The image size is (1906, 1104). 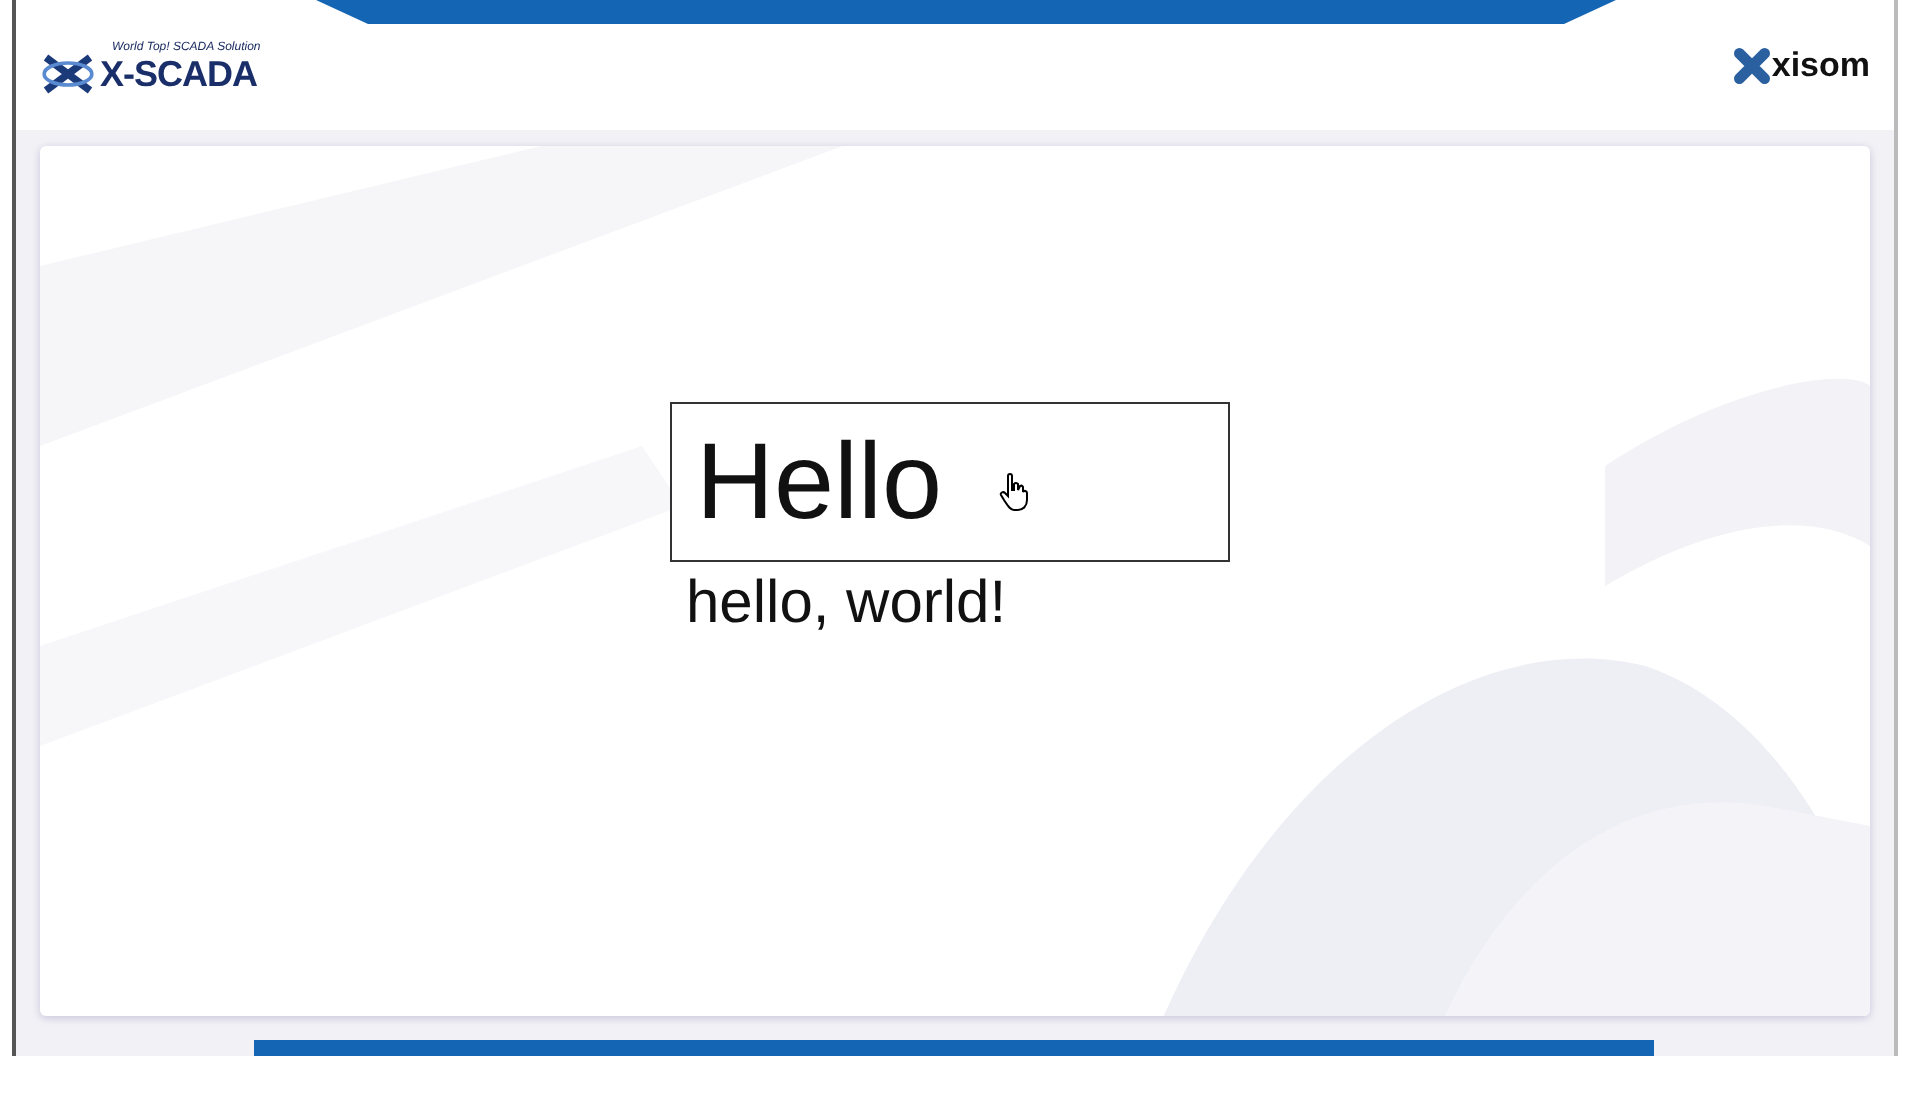 What do you see at coordinates (847, 604) in the screenshot?
I see `message-text: hello, world!` at bounding box center [847, 604].